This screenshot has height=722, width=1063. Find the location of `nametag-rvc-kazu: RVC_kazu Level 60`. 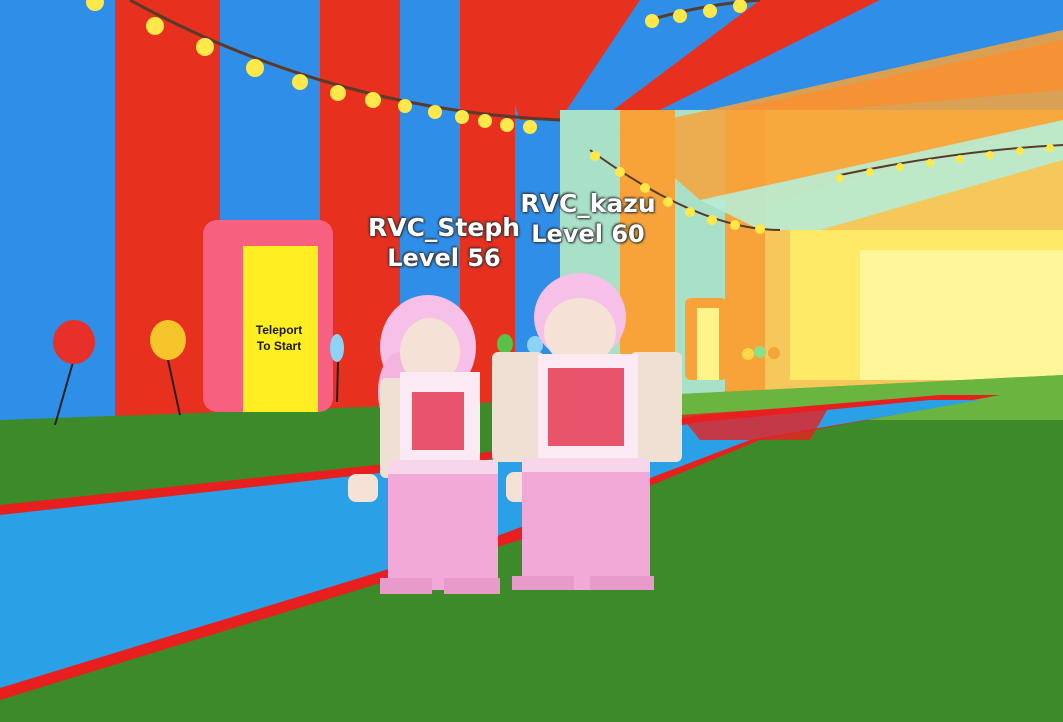

nametag-rvc-kazu: RVC_kazu Level 60 is located at coordinates (588, 218).